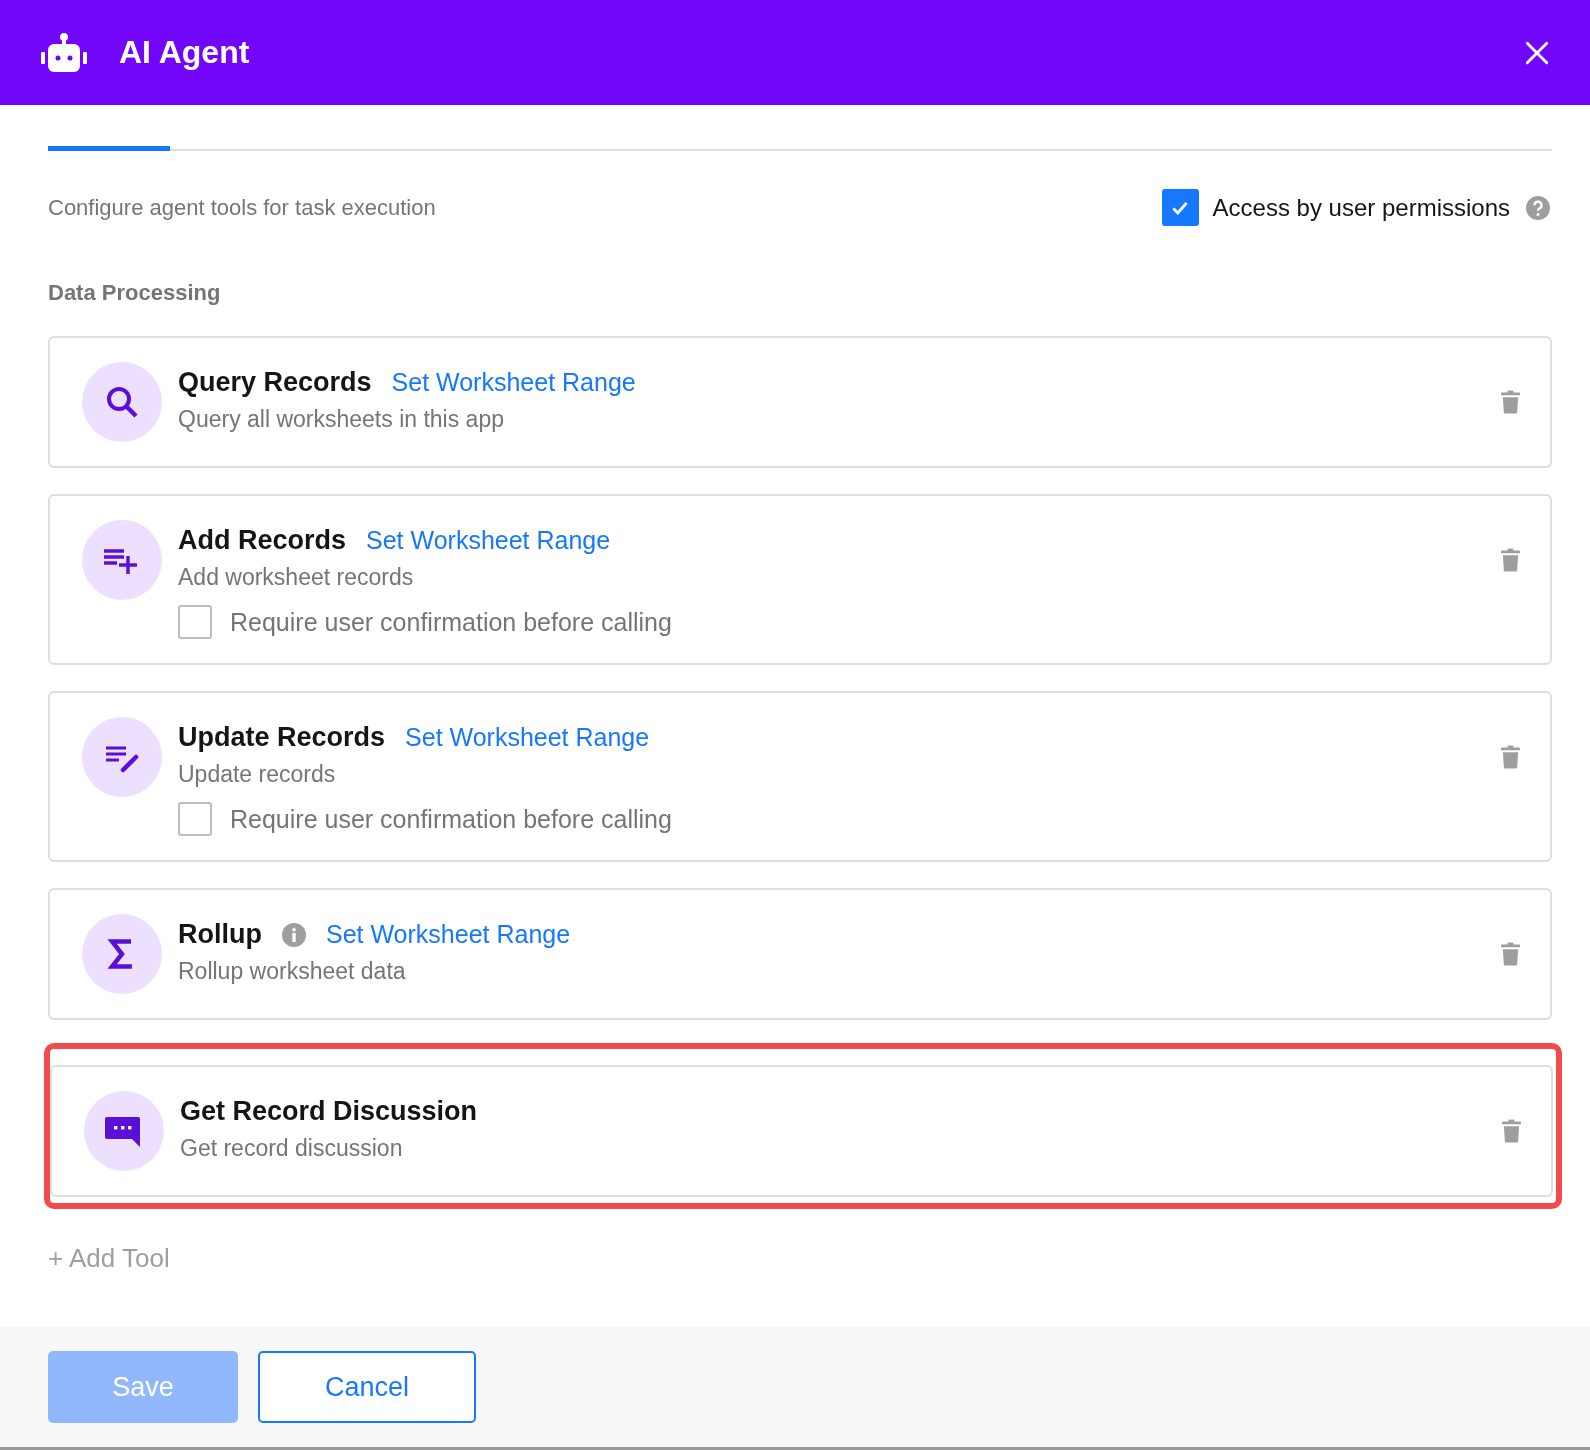 Image resolution: width=1590 pixels, height=1450 pixels. What do you see at coordinates (292, 971) in the screenshot?
I see `tool-description: Rollup worksheet data` at bounding box center [292, 971].